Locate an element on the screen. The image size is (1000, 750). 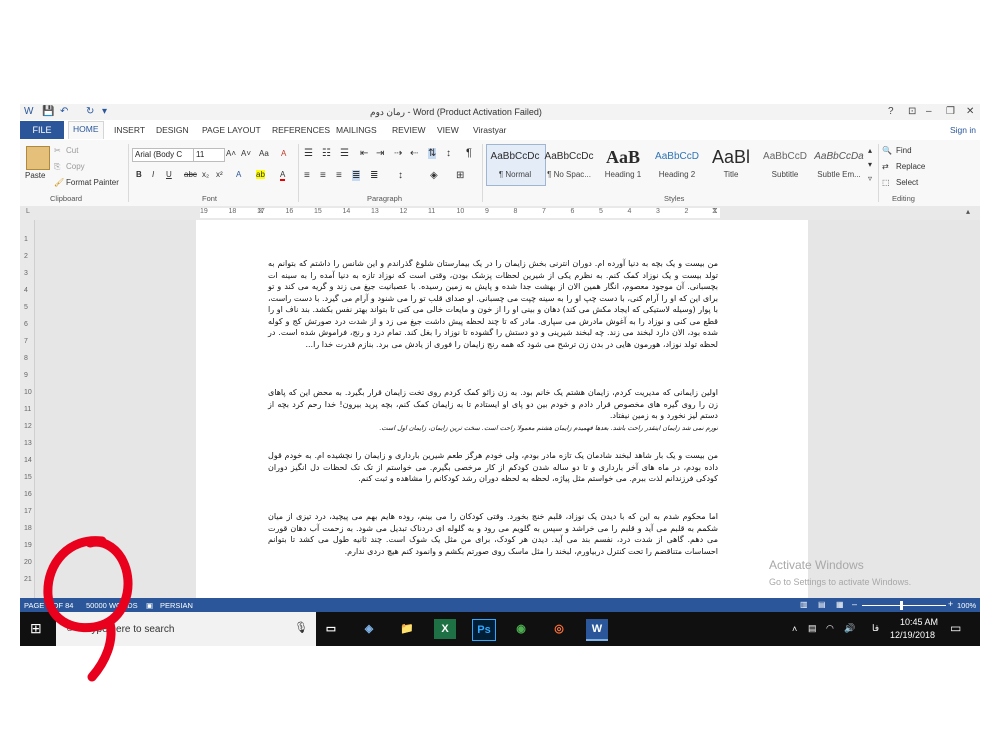
language-status: PERSIAN is located at coordinates (176, 605).